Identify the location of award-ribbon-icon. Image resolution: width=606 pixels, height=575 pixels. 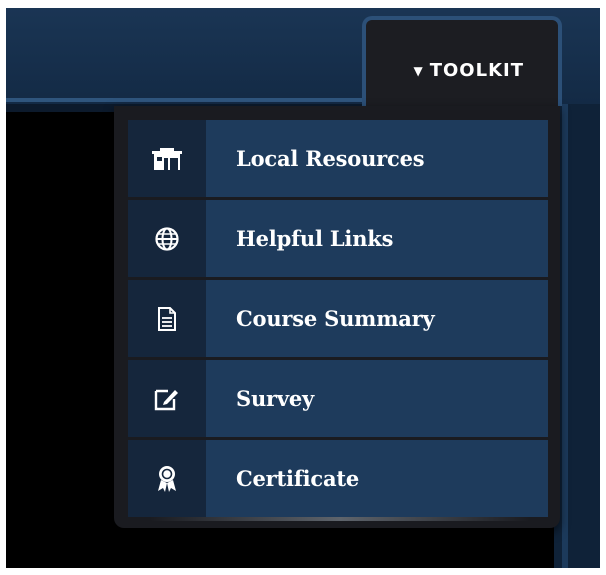
(167, 478).